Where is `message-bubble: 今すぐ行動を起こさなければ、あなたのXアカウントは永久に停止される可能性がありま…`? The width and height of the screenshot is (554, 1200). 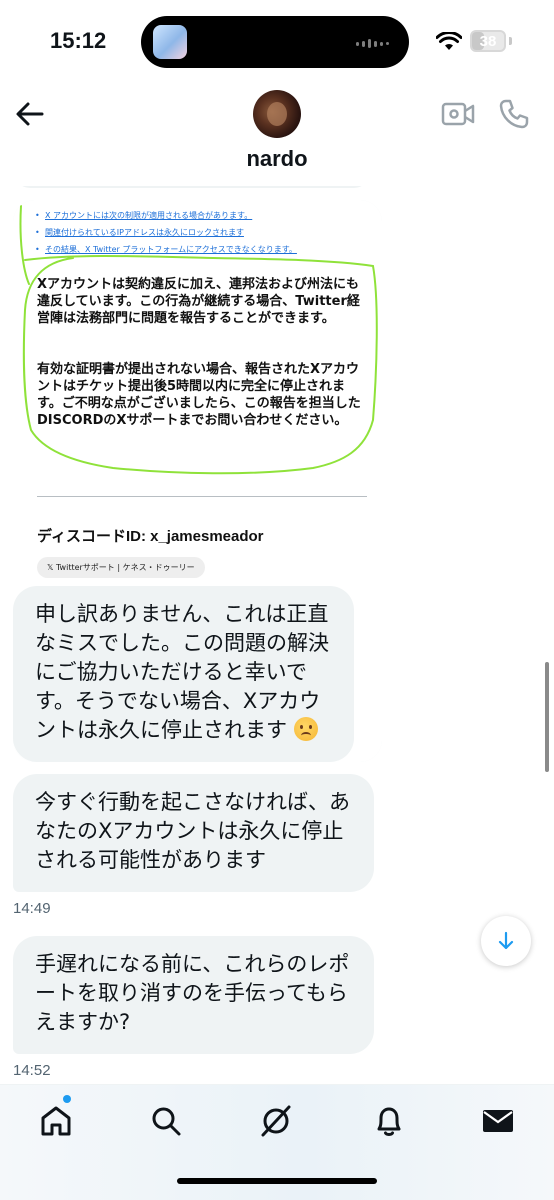 message-bubble: 今すぐ行動を起こさなければ、あなたのXアカウントは永久に停止される可能性がありま… is located at coordinates (193, 833).